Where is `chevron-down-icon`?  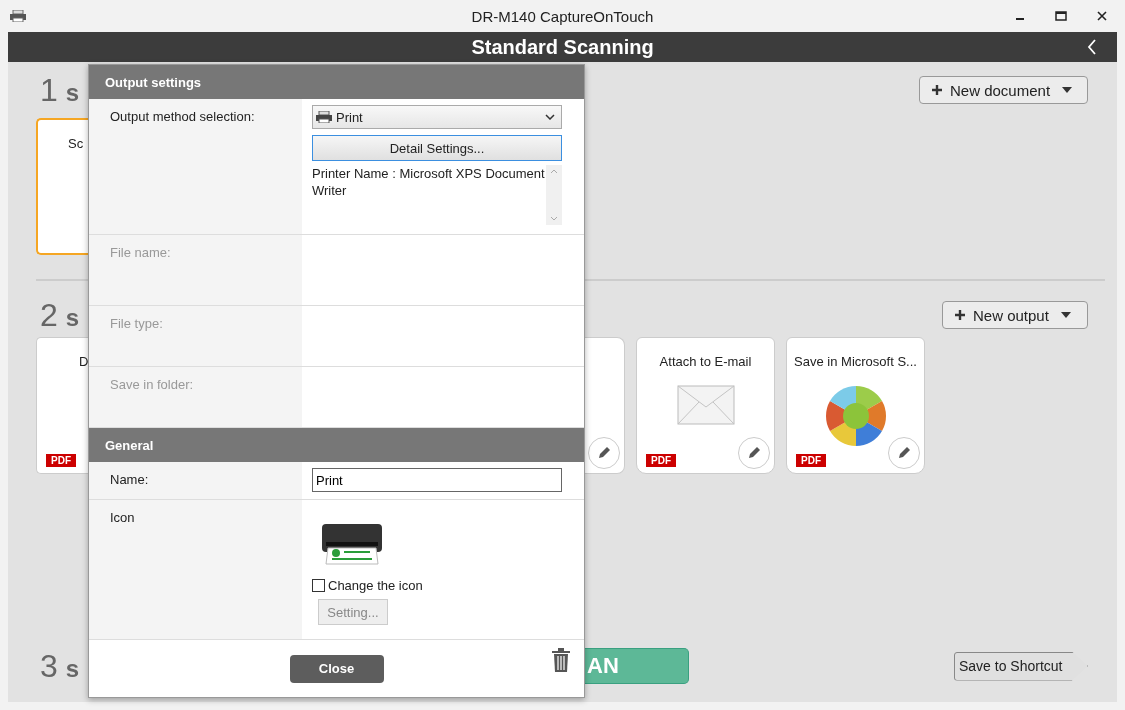 chevron-down-icon is located at coordinates (550, 117).